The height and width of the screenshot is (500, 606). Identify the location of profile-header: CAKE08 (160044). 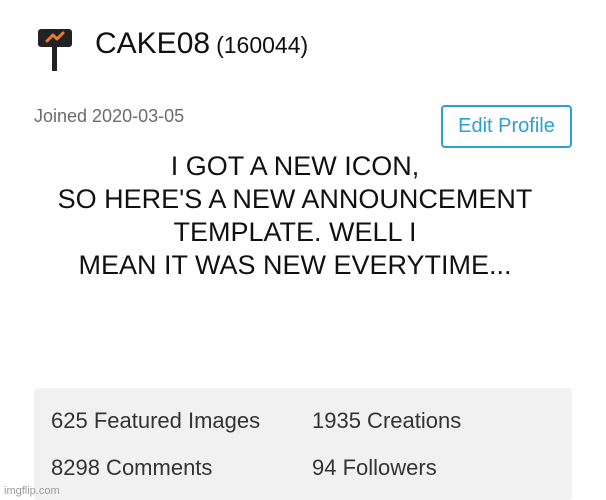
(201, 44).